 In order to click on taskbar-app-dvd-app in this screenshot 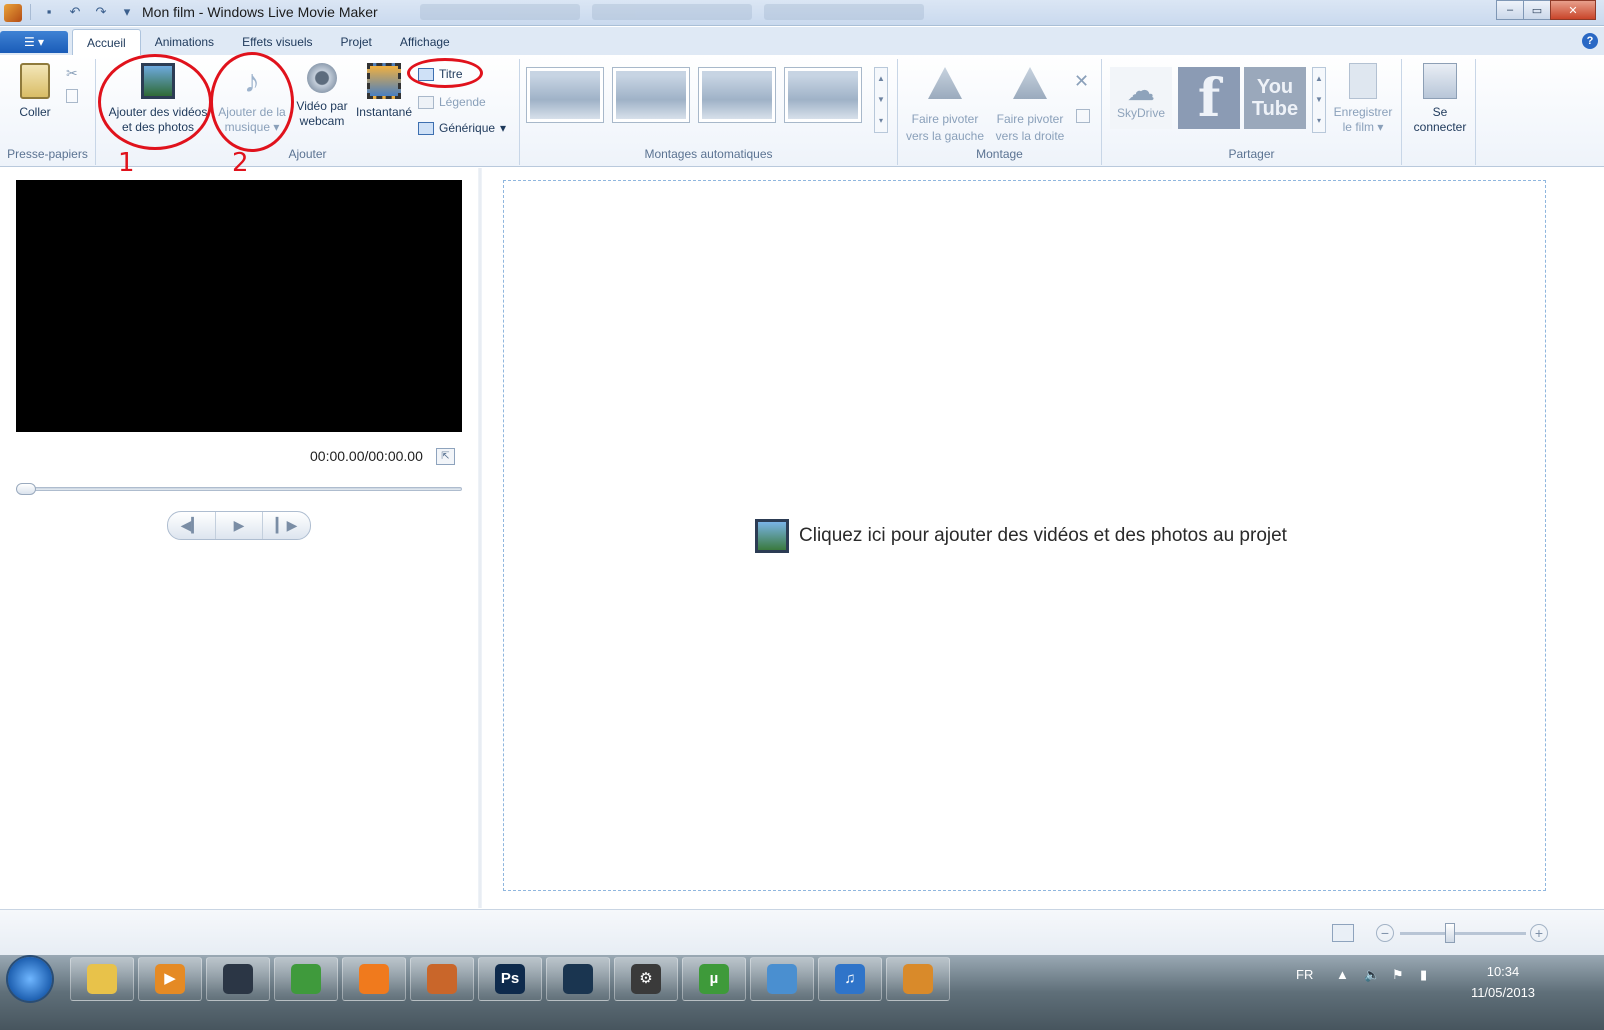, I will do `click(578, 979)`.